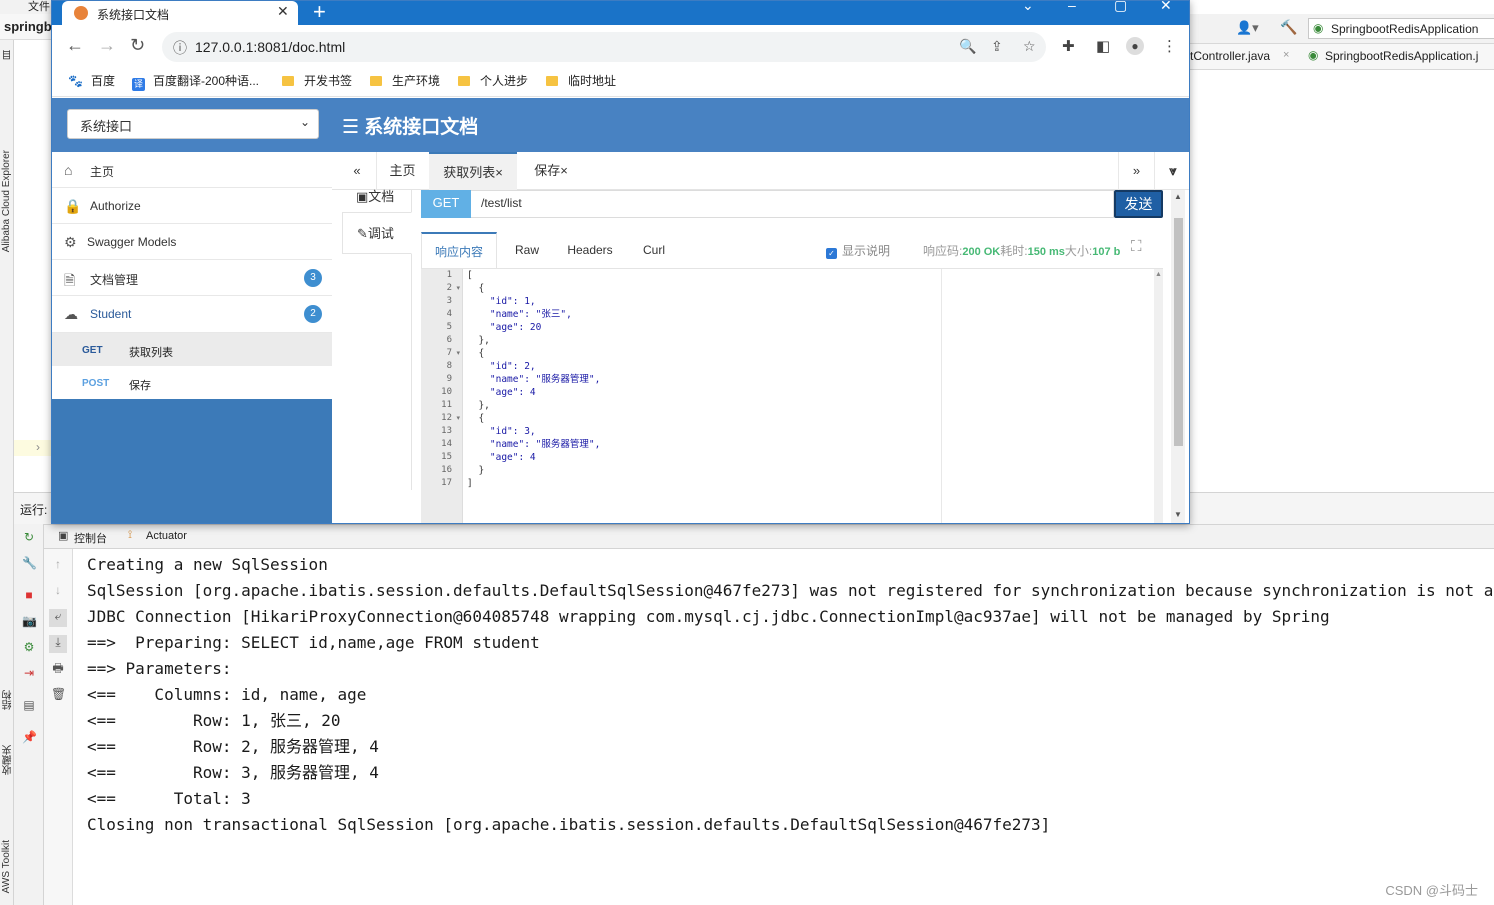  I want to click on wrench-icon: 🔧, so click(29, 563).